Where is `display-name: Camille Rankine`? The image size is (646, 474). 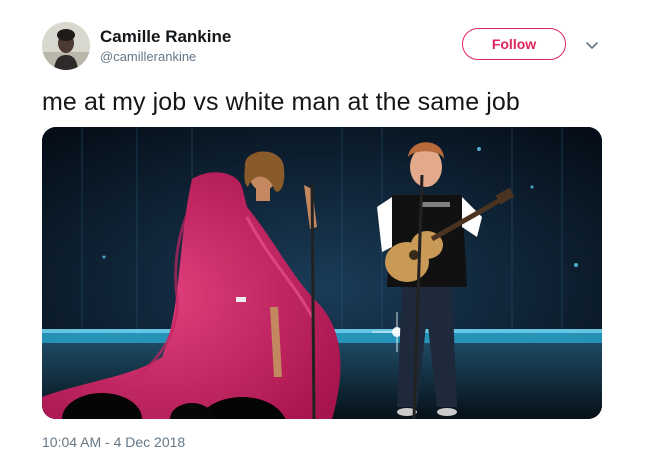
display-name: Camille Rankine is located at coordinates (165, 37).